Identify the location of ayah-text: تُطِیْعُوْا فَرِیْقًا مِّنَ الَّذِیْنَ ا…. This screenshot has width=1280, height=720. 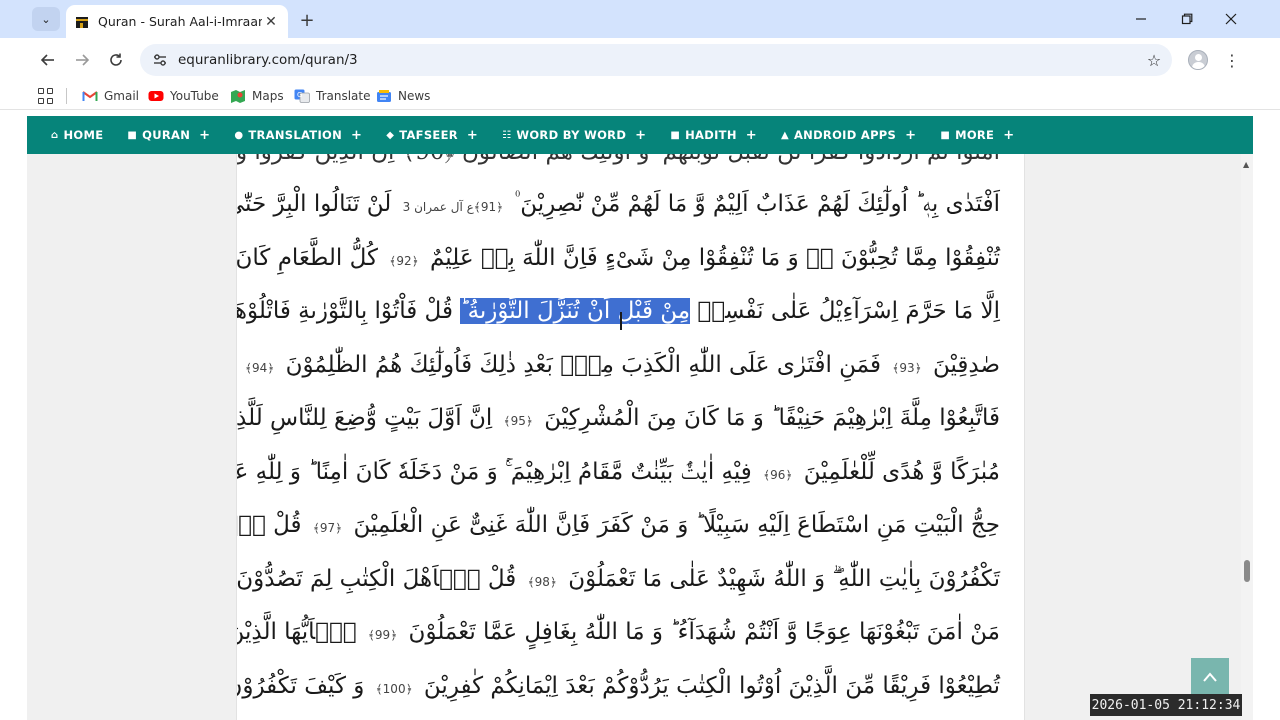
(711, 685).